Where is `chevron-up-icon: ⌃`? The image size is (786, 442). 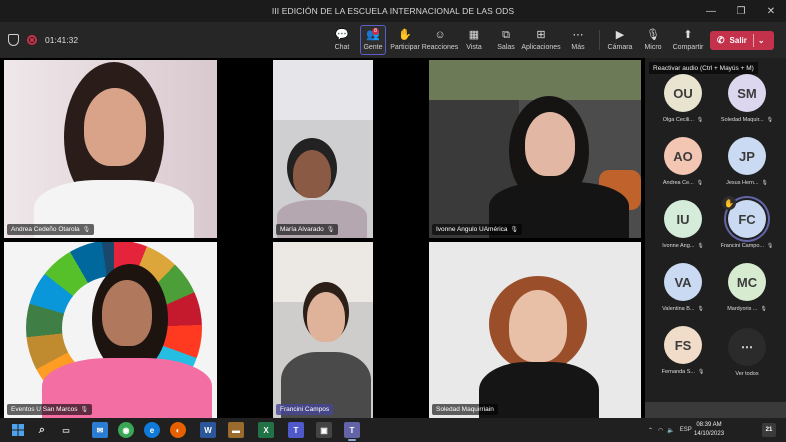
chevron-up-icon: ⌃ is located at coordinates (650, 430).